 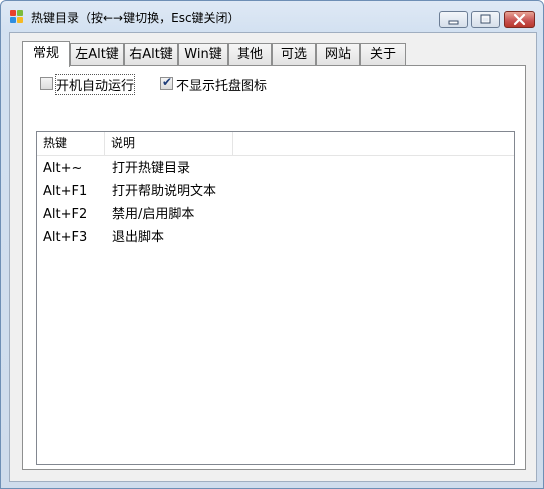 What do you see at coordinates (294, 54) in the screenshot?
I see `tab-optional: 可选` at bounding box center [294, 54].